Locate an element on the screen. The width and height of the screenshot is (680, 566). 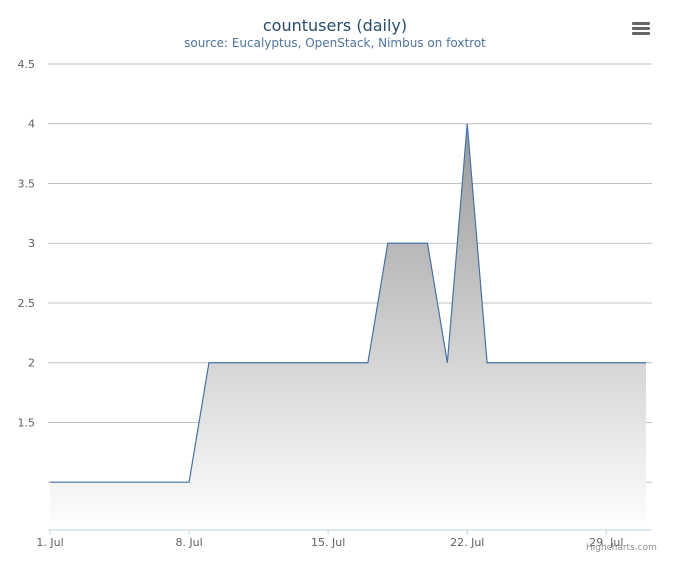
x-tick-label: 22. Jul is located at coordinates (467, 542).